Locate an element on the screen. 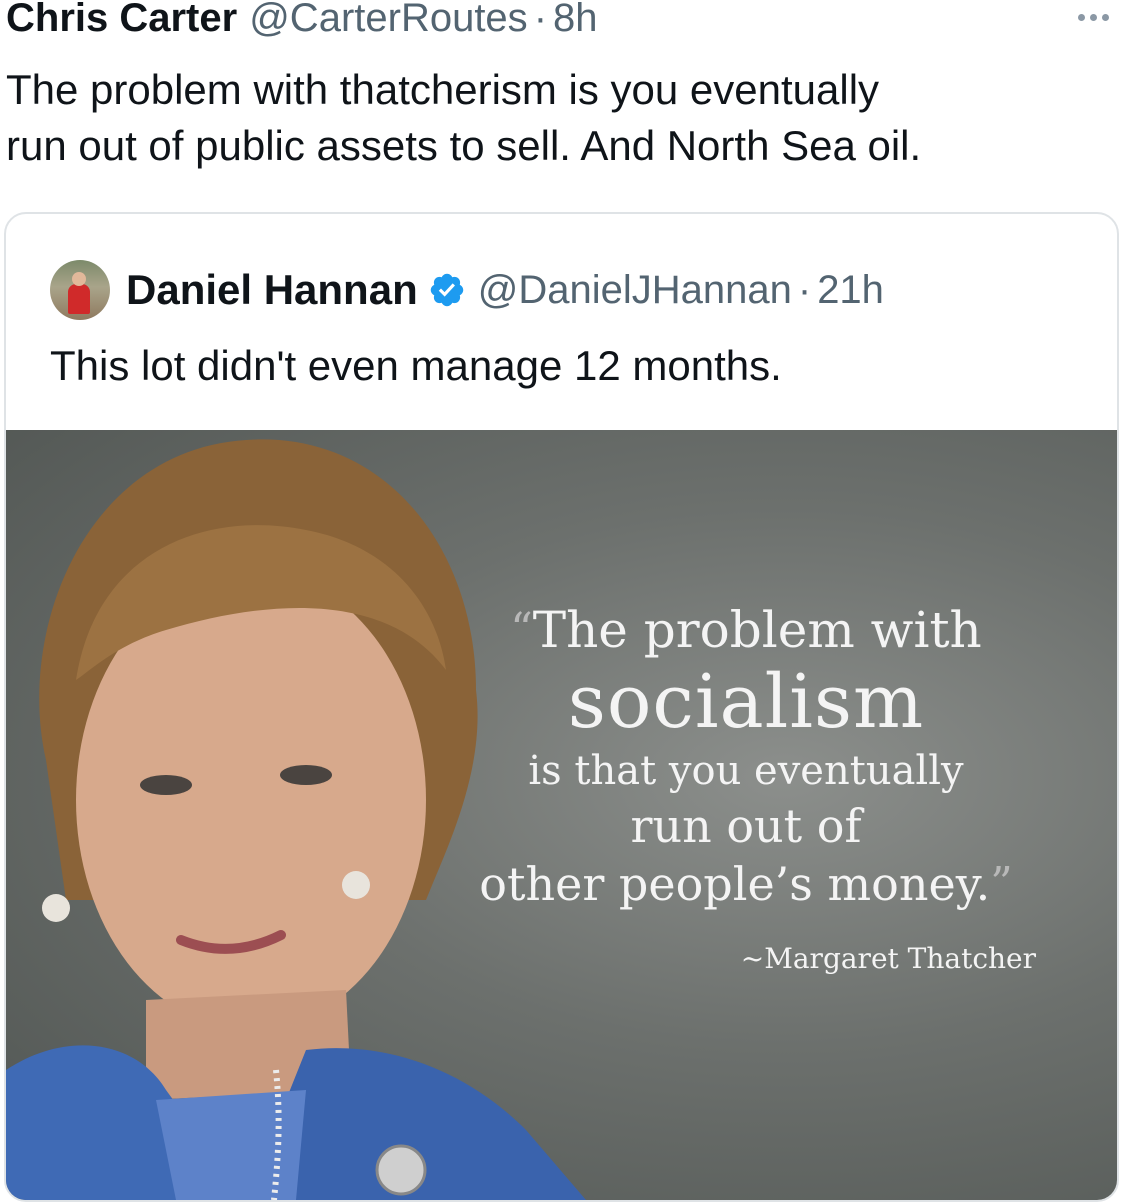 Image resolution: width=1121 pixels, height=1202 pixels. quoted-author-handle: @DanielJHannan is located at coordinates (635, 290).